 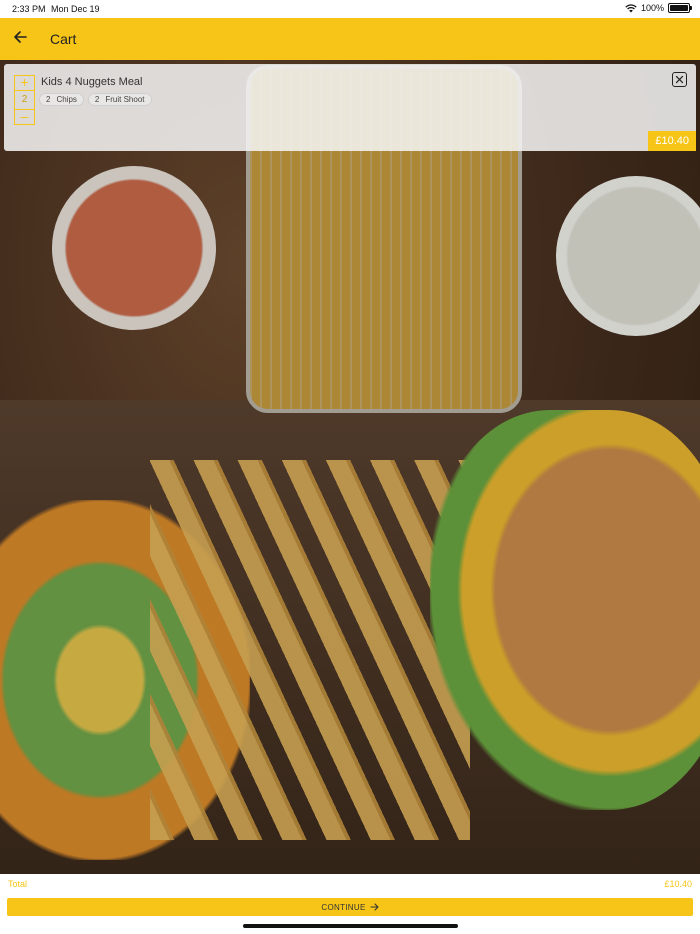 I want to click on modifier-name: Chips, so click(x=66, y=99).